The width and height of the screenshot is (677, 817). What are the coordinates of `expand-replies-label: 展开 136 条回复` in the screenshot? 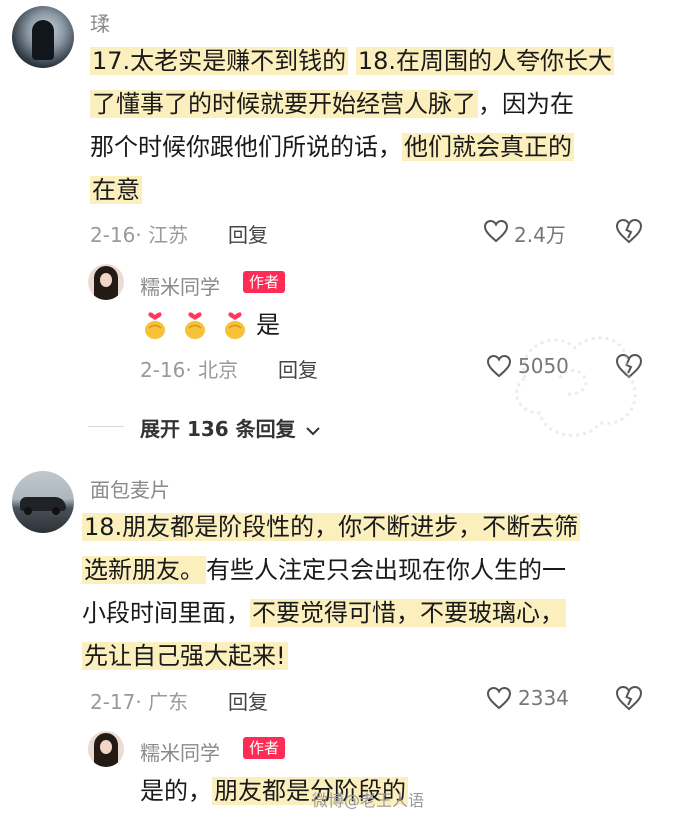 It's located at (218, 429).